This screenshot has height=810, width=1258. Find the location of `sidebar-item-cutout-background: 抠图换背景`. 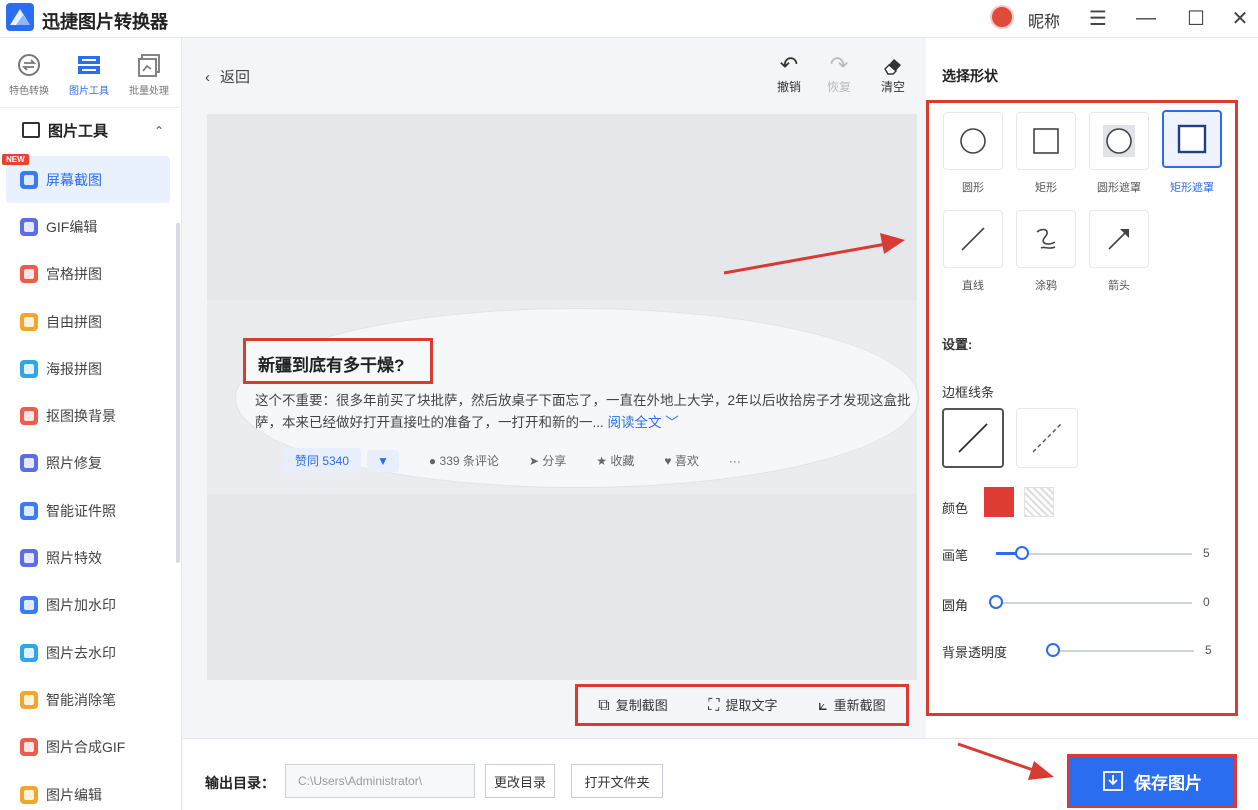

sidebar-item-cutout-background: 抠图换背景 is located at coordinates (88, 415).